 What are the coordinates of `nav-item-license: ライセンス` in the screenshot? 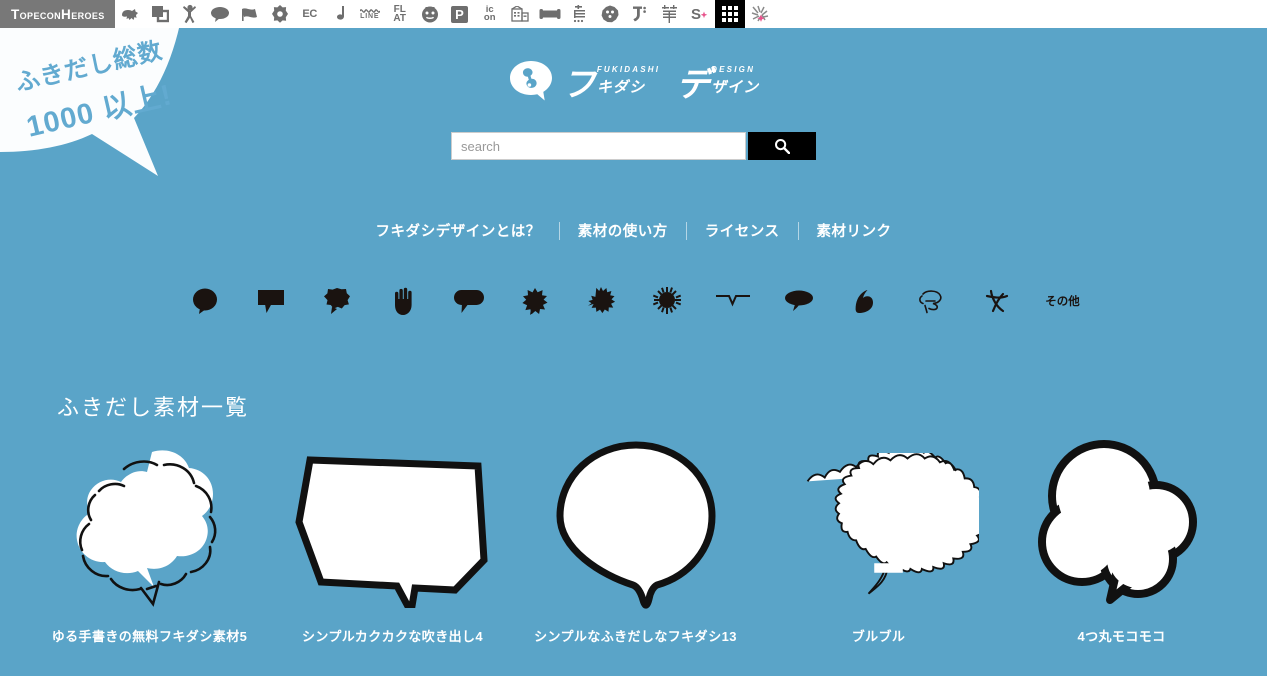 It's located at (742, 230).